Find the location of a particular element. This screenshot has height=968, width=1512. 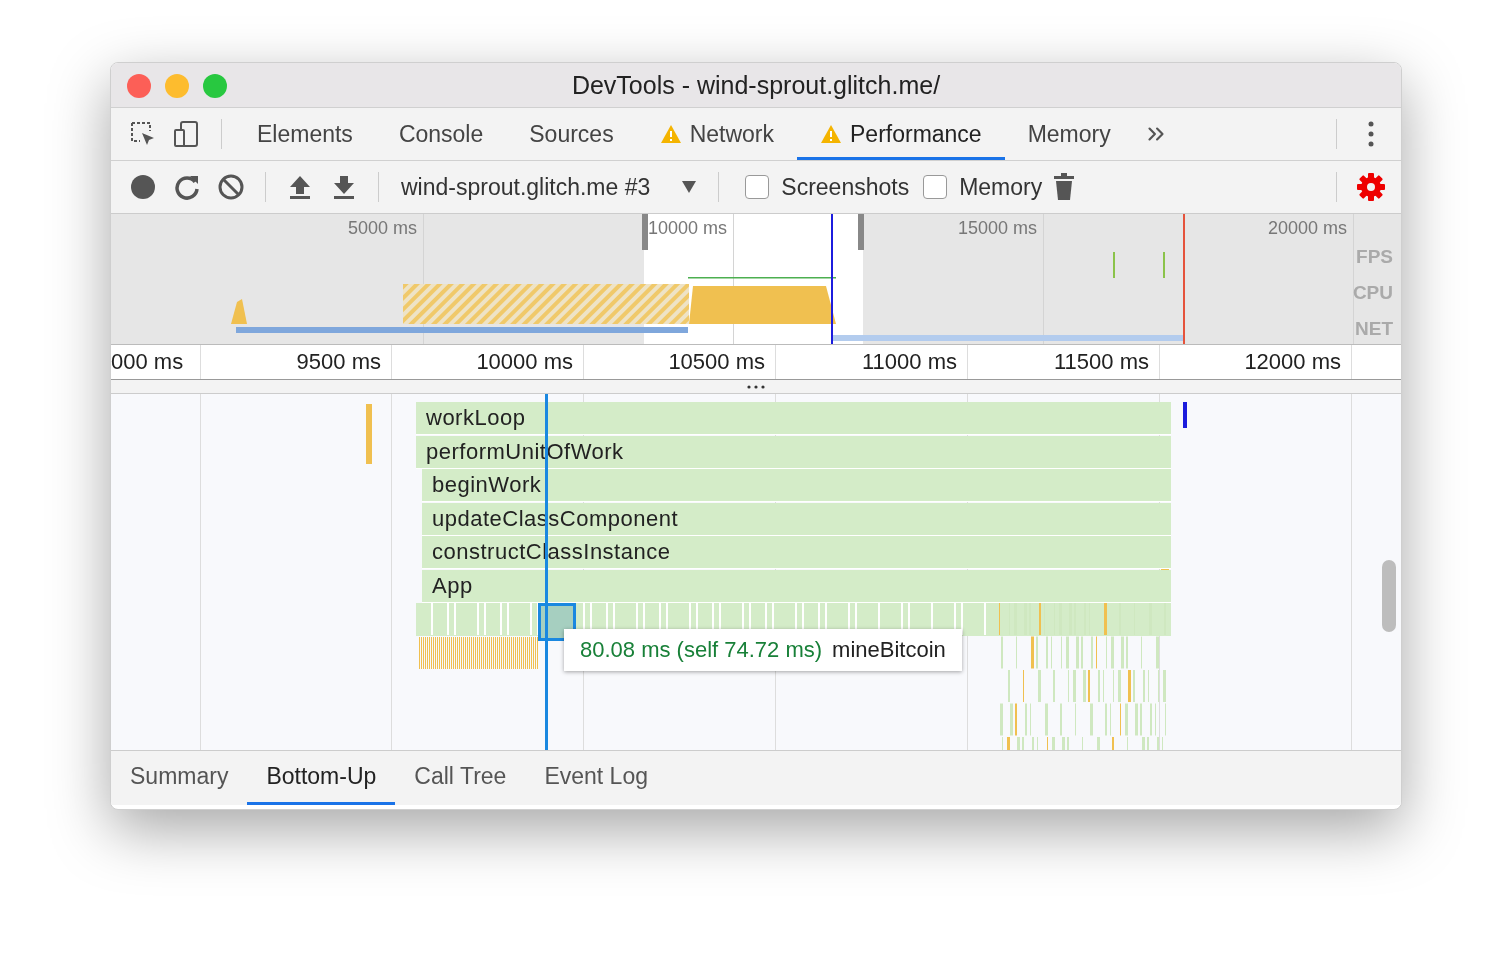

tooltip-function-name: mineBitcoin is located at coordinates (889, 650).